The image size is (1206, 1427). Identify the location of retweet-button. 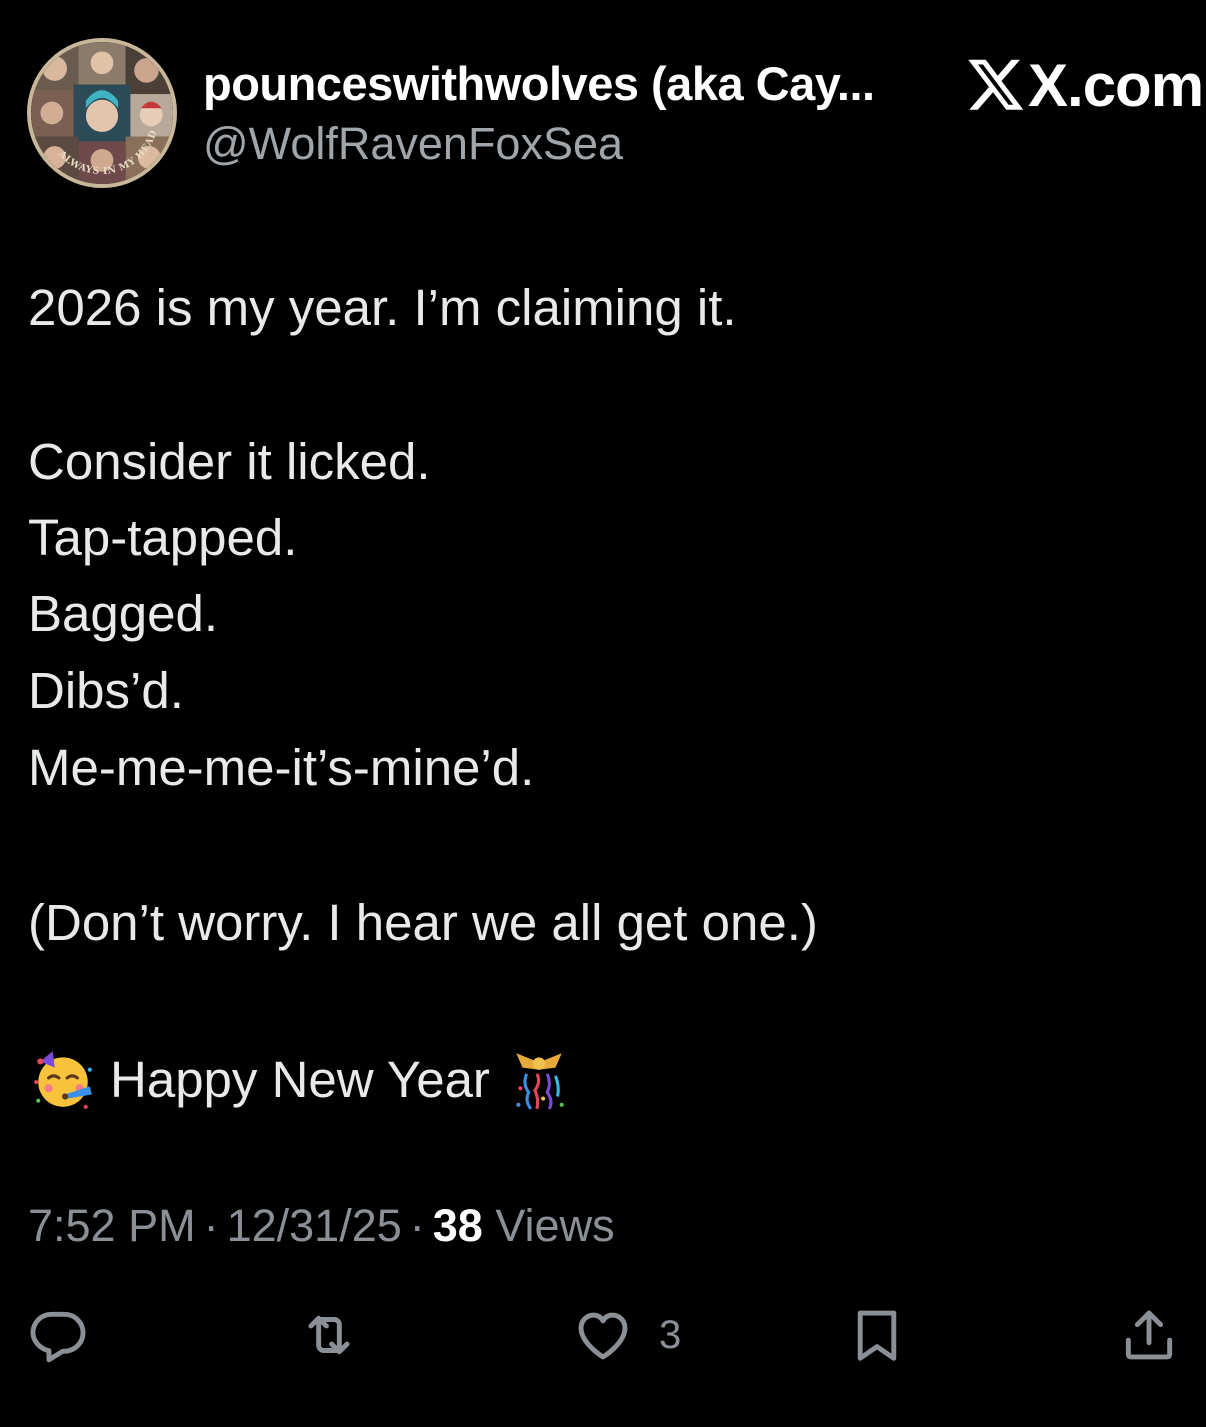
(329, 1335).